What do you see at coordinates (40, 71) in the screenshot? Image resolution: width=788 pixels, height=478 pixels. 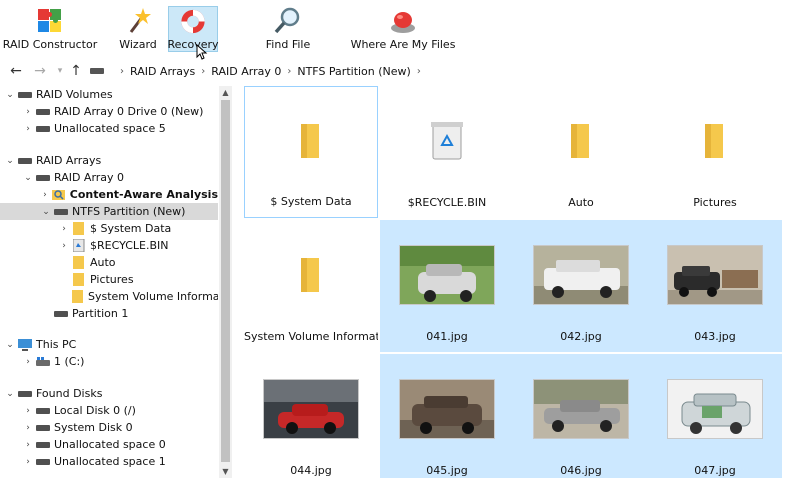 I see `forward-arrow-icon: →` at bounding box center [40, 71].